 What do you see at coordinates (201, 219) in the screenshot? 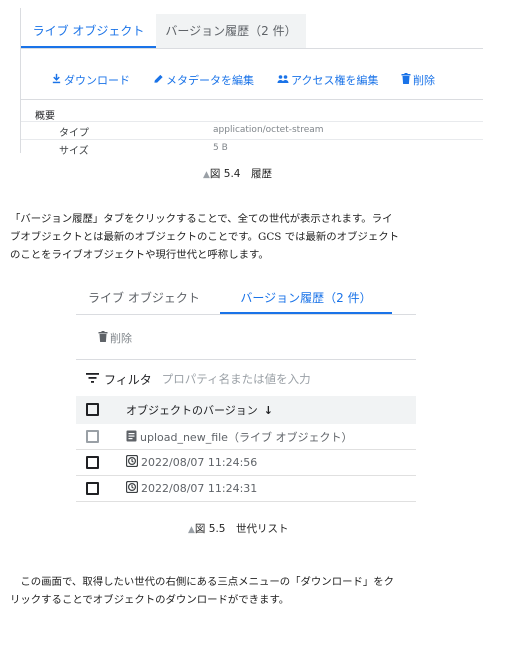
I see `paragraph-line: 「バージョン履歴」タブをクリックすることで、全ての世代が表示されます。ライ` at bounding box center [201, 219].